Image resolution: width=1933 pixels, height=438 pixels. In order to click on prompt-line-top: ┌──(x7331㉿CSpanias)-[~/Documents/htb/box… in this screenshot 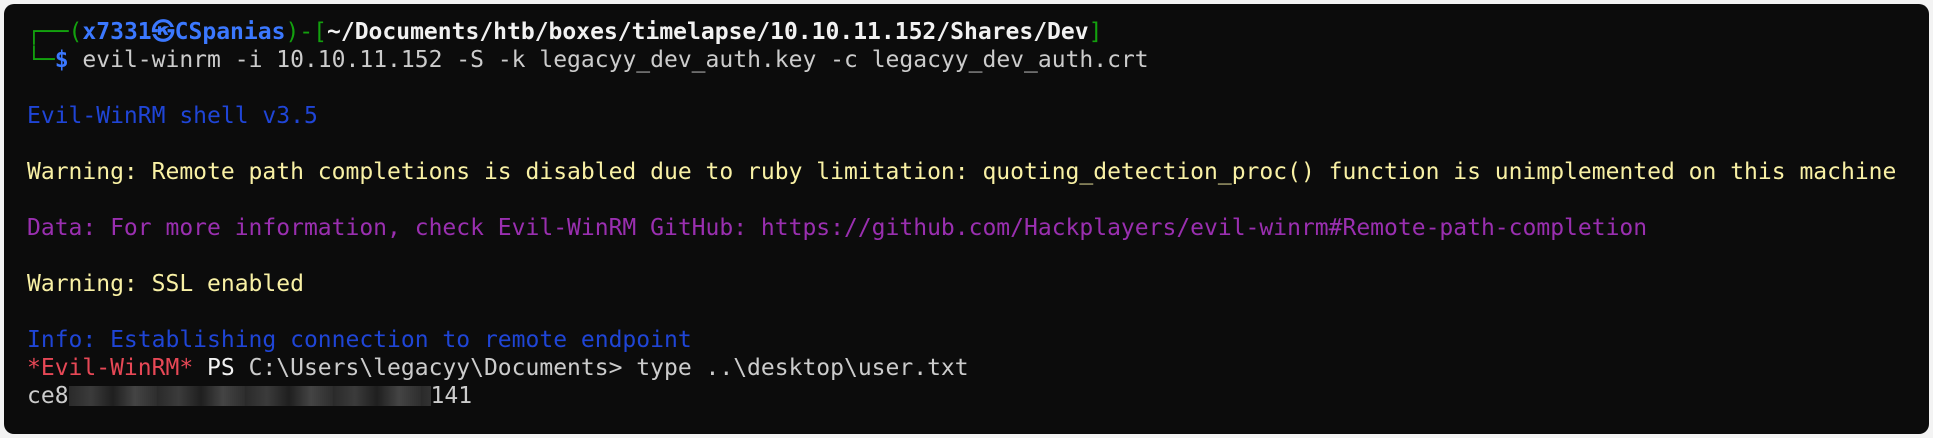, I will do `click(978, 32)`.